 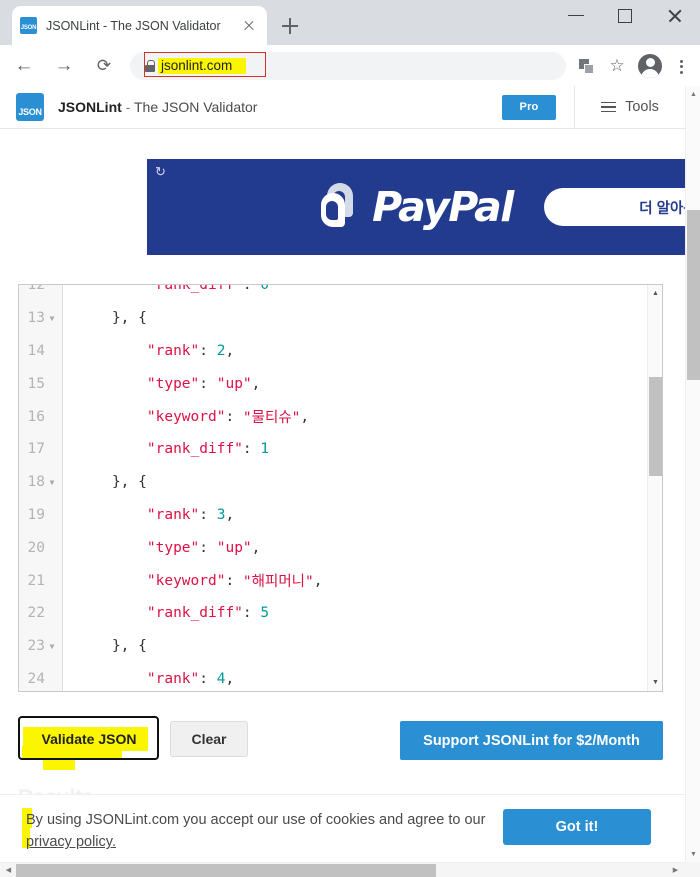 I want to click on code-line: "rank_diff": 1, so click(x=208, y=449).